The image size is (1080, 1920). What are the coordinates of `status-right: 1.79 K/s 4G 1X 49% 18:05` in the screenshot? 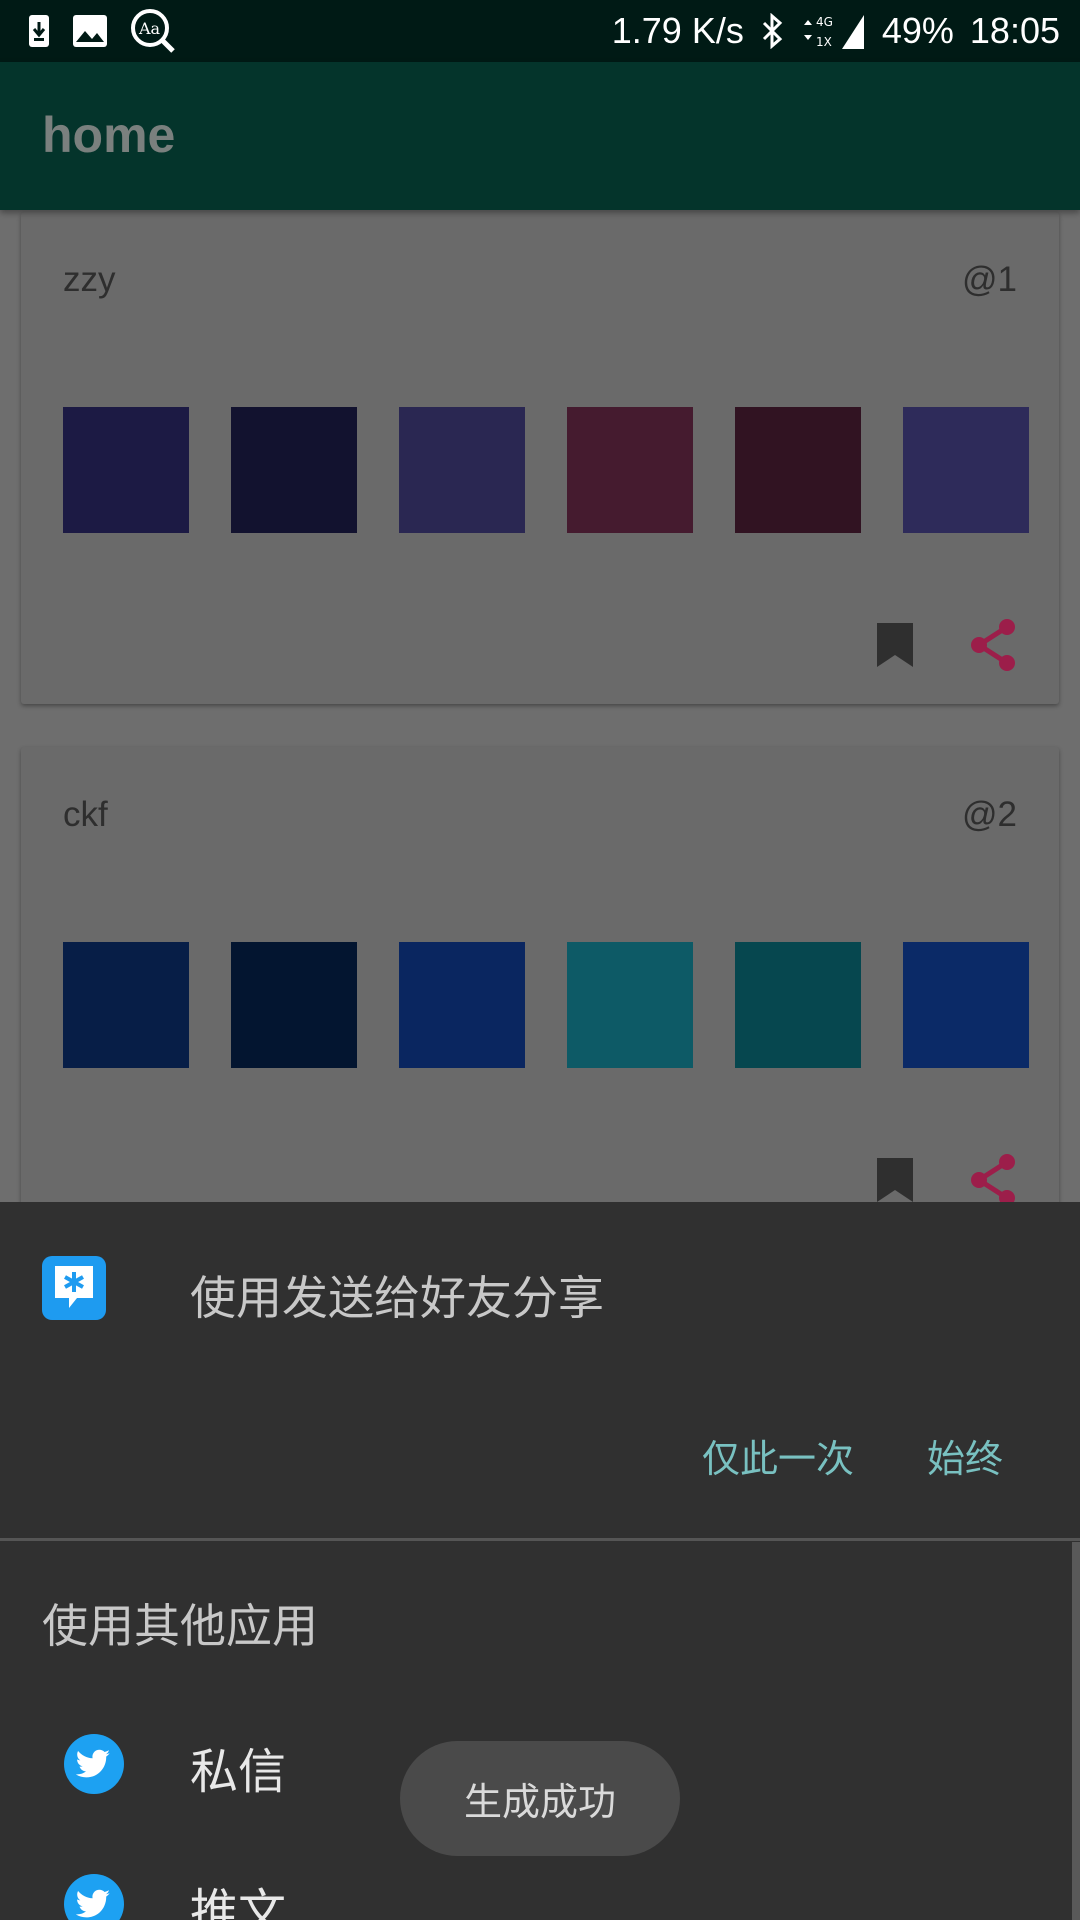 It's located at (836, 31).